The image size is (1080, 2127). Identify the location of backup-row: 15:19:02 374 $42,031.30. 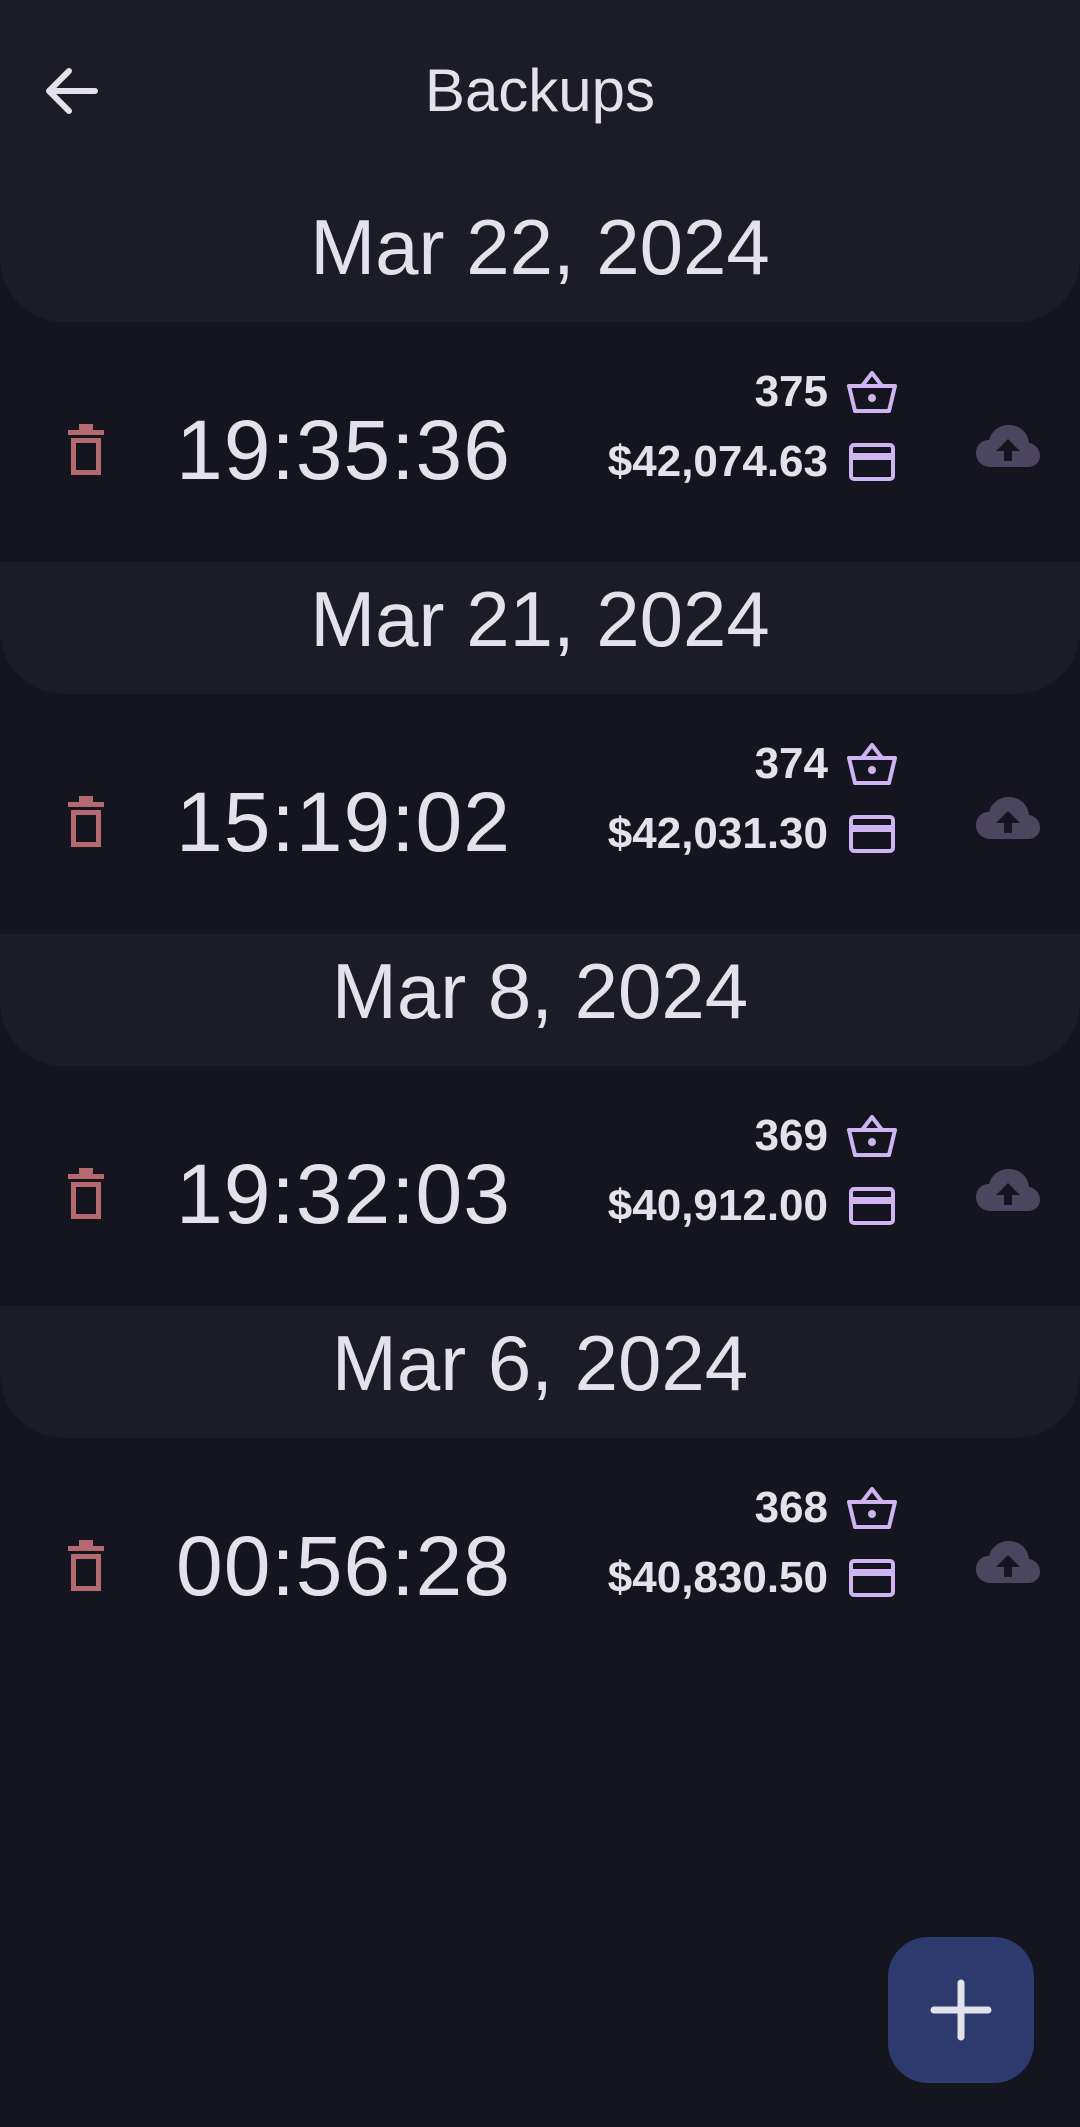
(540, 815).